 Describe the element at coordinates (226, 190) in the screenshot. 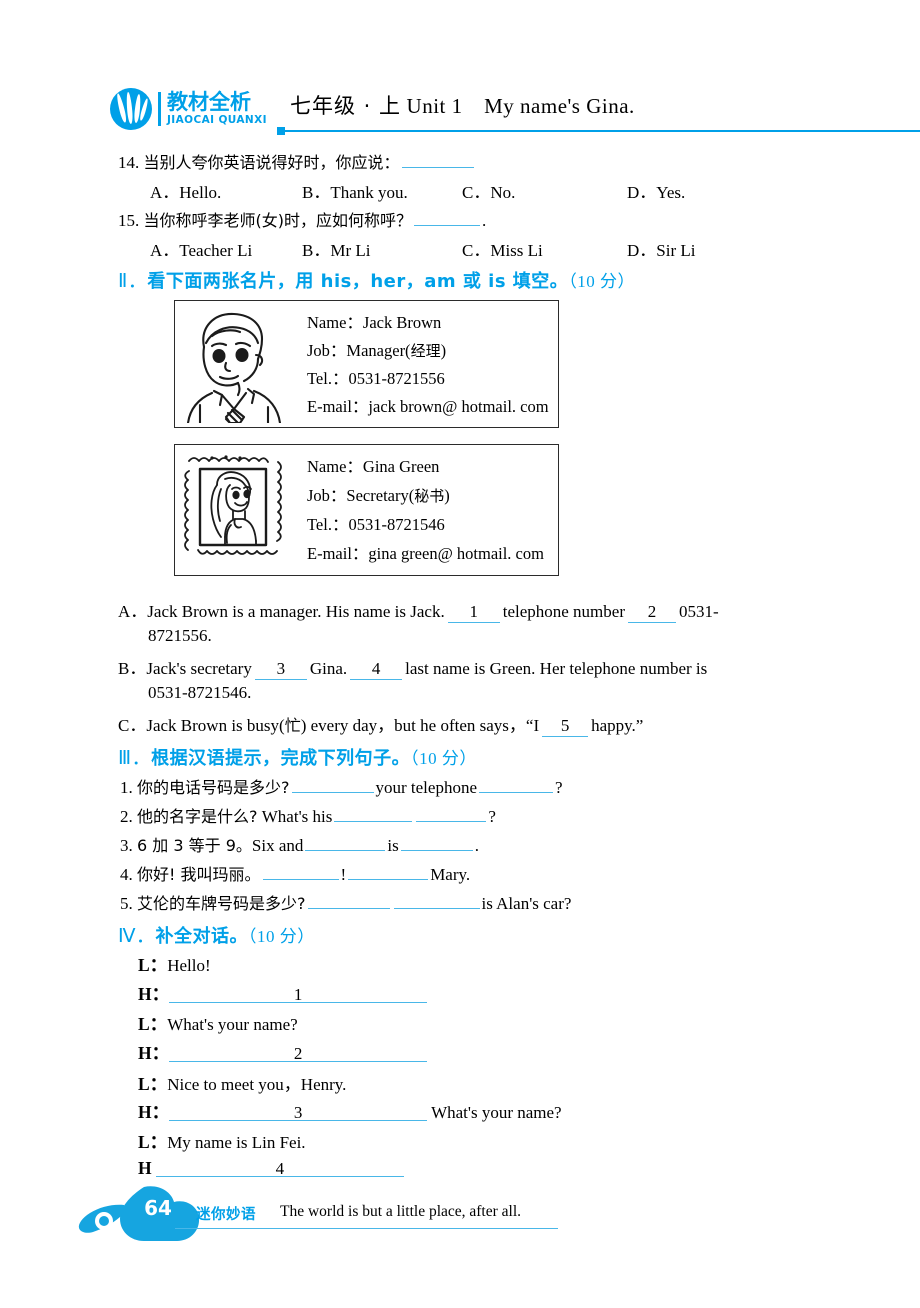

I see `option-14-a: A．Hello.` at that location.